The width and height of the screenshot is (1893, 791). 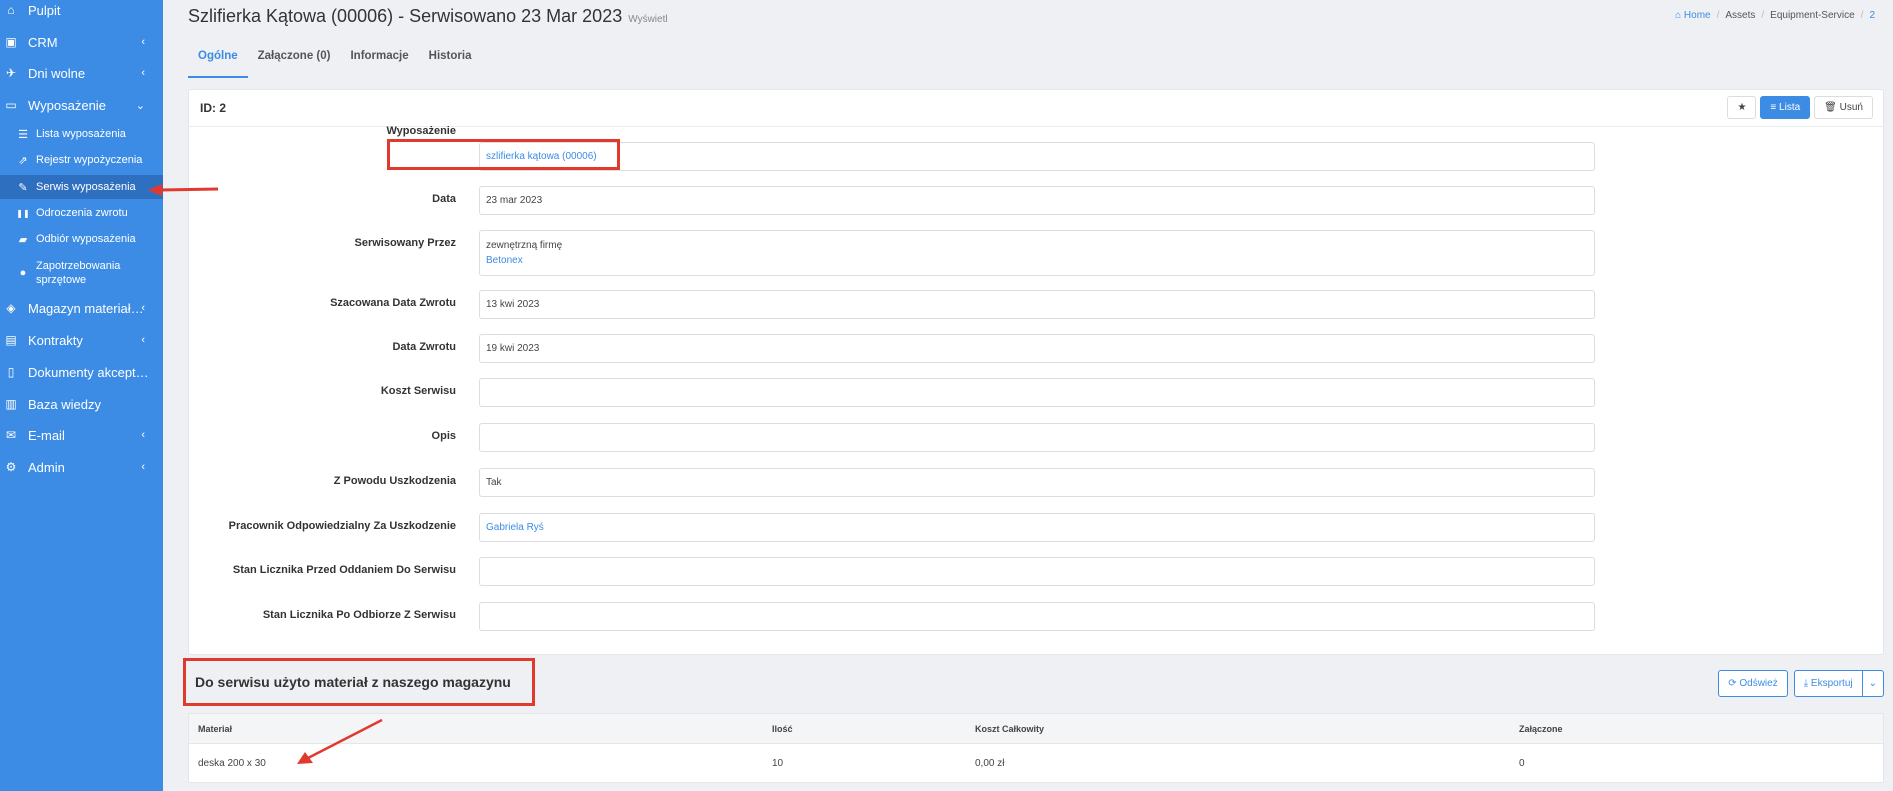 What do you see at coordinates (189, 189) in the screenshot?
I see `arrow-line-sidebar` at bounding box center [189, 189].